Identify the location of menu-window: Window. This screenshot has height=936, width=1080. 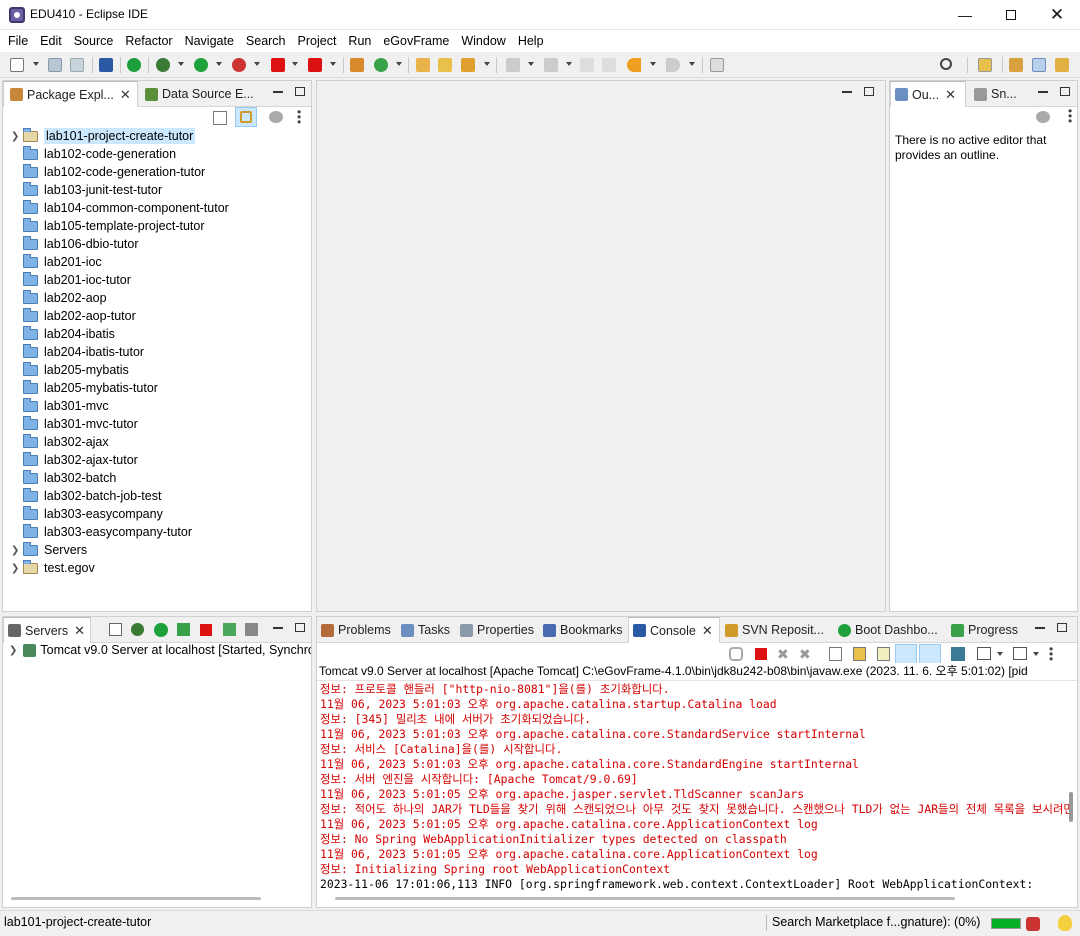
(483, 41).